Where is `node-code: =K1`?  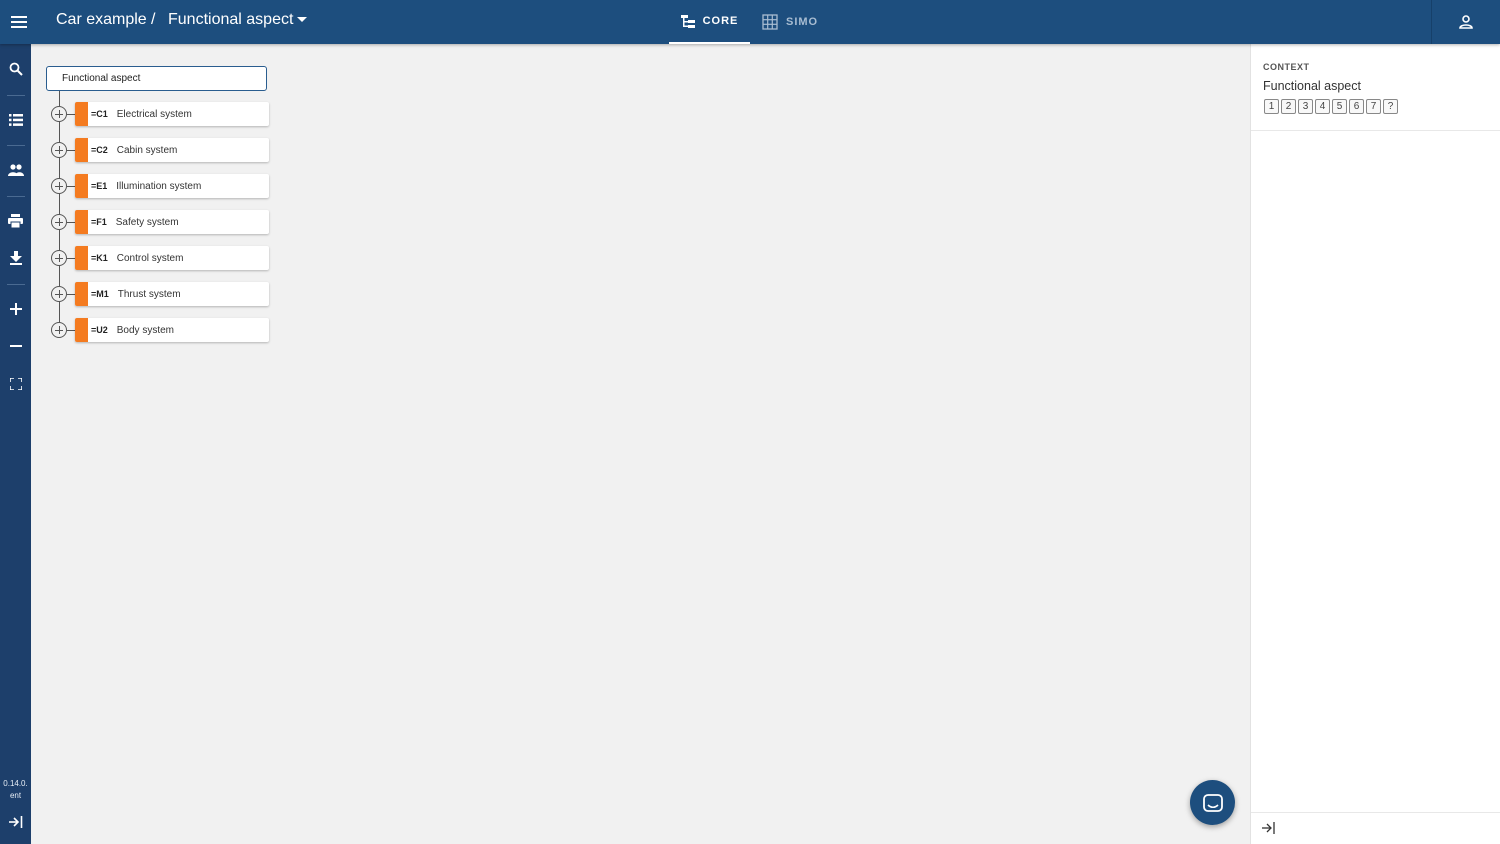 node-code: =K1 is located at coordinates (99, 258).